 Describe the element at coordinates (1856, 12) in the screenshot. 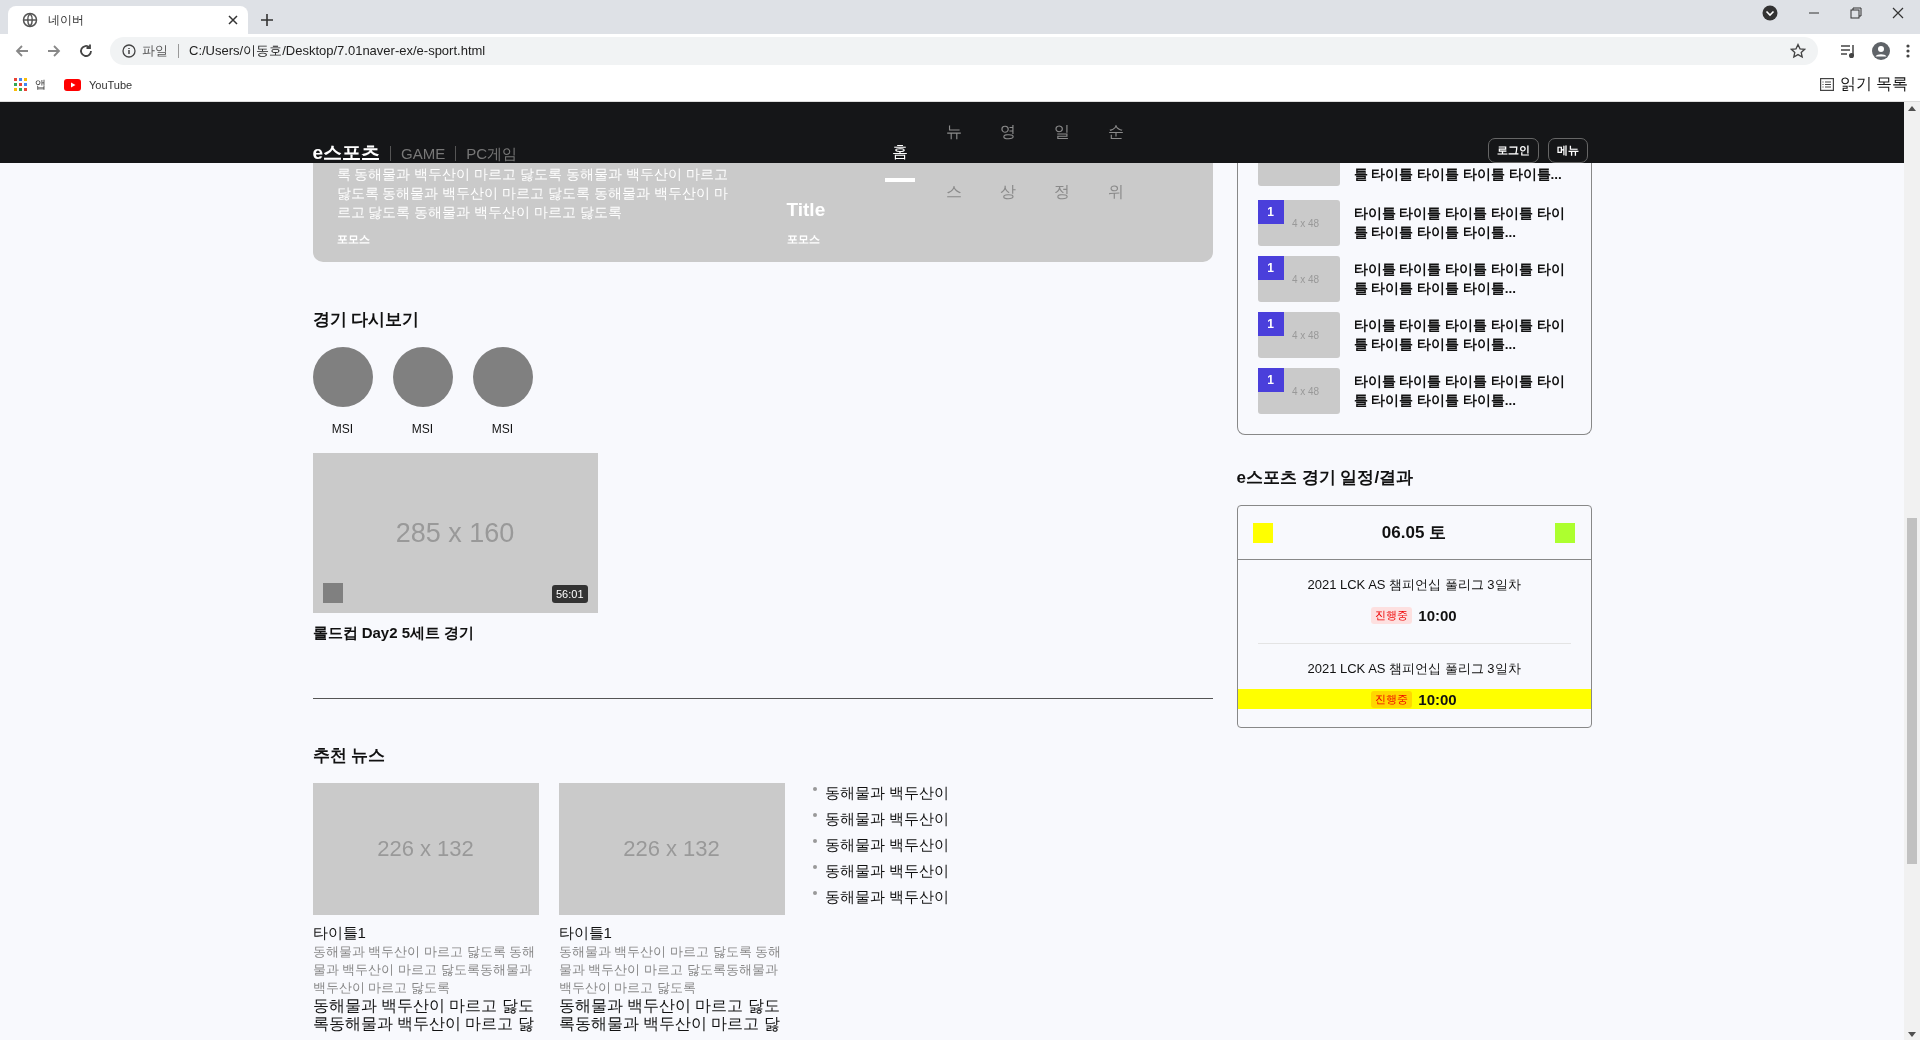

I see `restore-icon` at that location.